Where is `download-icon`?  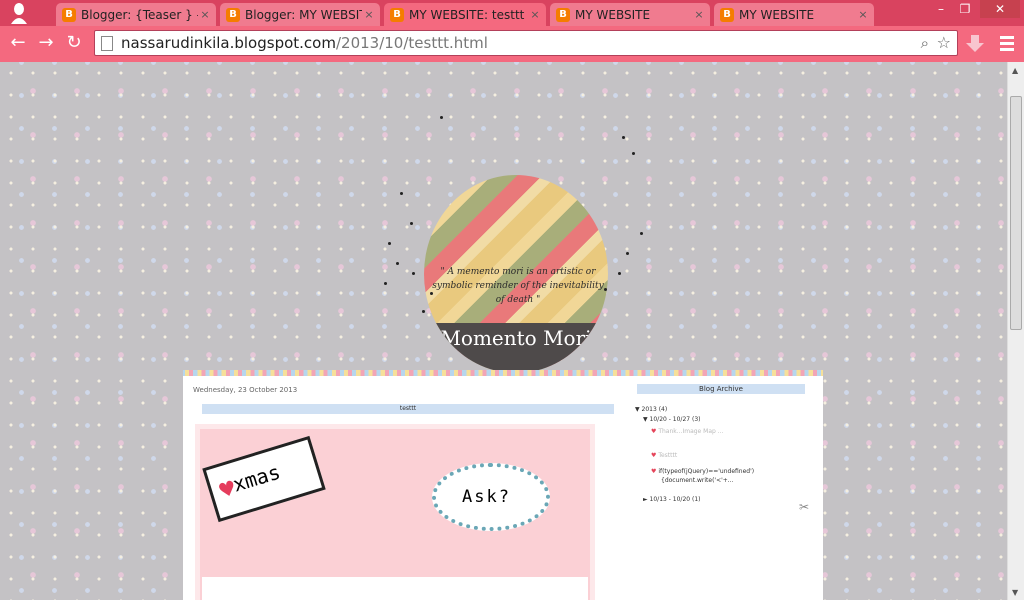 download-icon is located at coordinates (975, 43).